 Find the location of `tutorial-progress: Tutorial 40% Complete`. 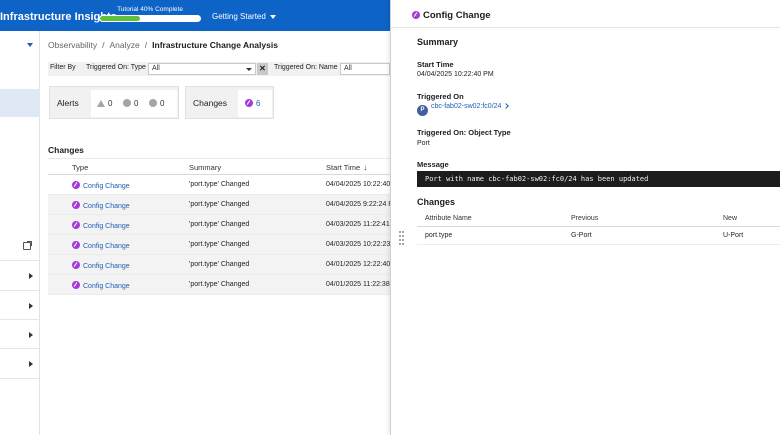

tutorial-progress: Tutorial 40% Complete is located at coordinates (150, 16).